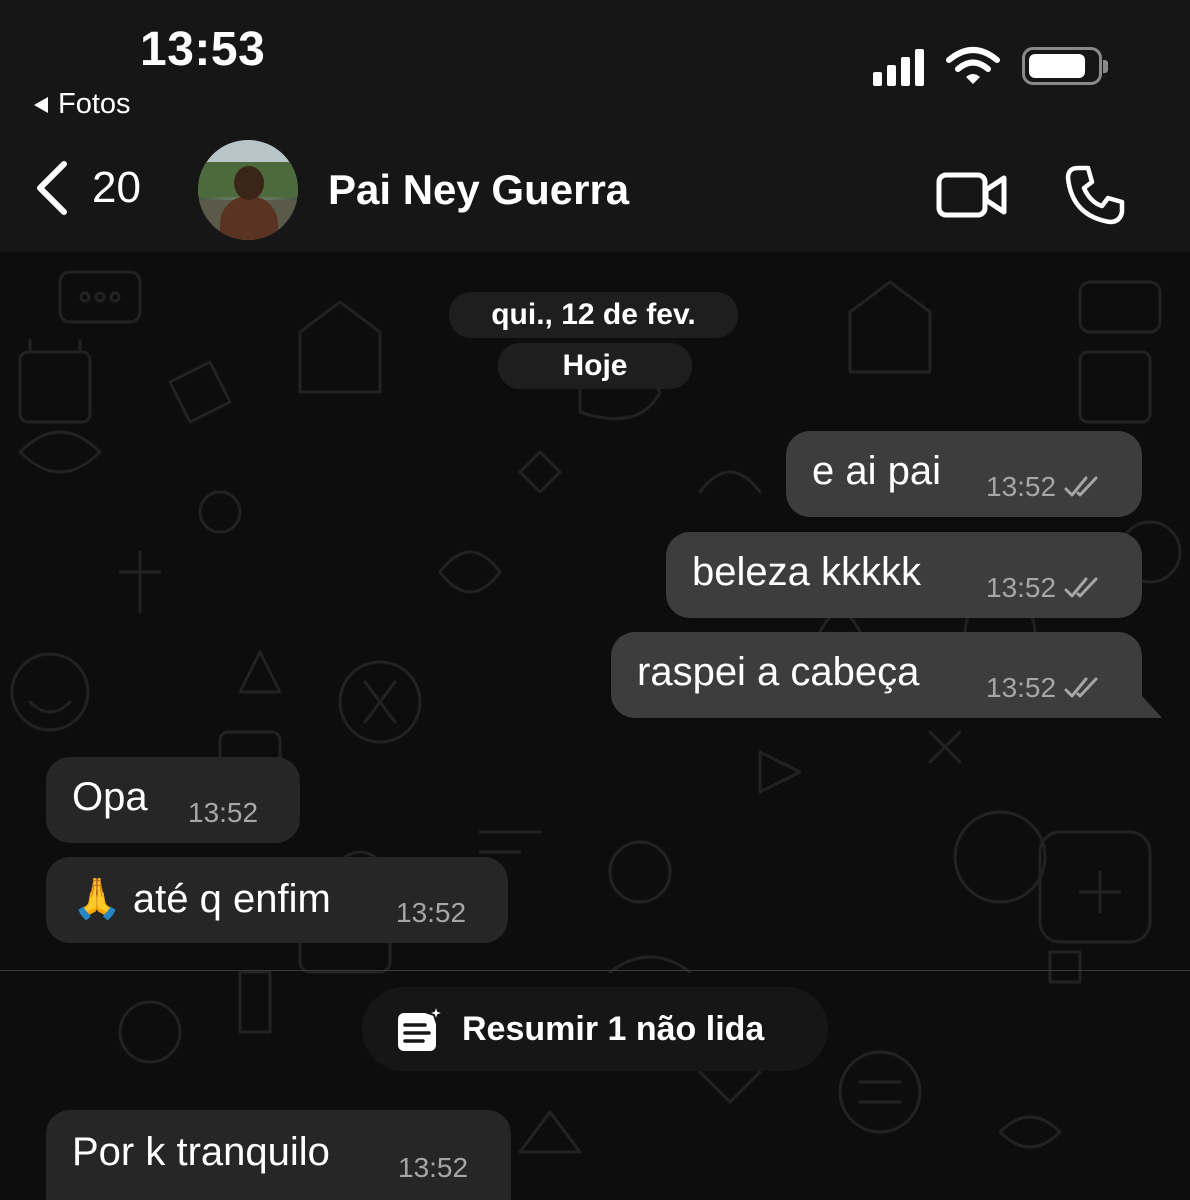  I want to click on video-call-icon, so click(972, 195).